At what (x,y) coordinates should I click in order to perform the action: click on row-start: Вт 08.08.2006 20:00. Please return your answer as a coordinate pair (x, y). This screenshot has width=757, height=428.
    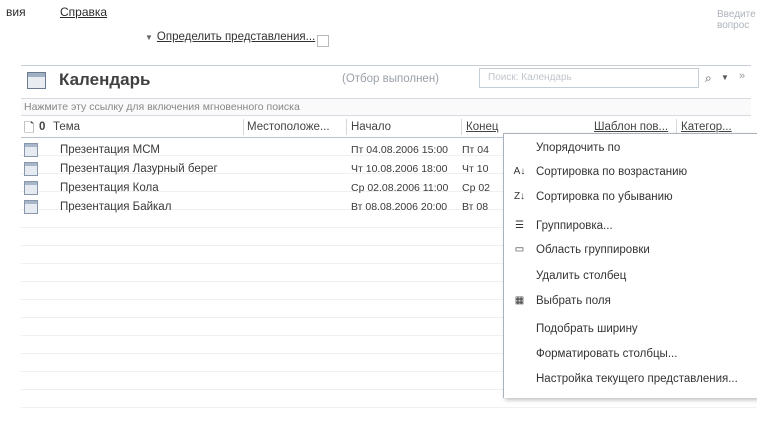
    Looking at the image, I should click on (399, 207).